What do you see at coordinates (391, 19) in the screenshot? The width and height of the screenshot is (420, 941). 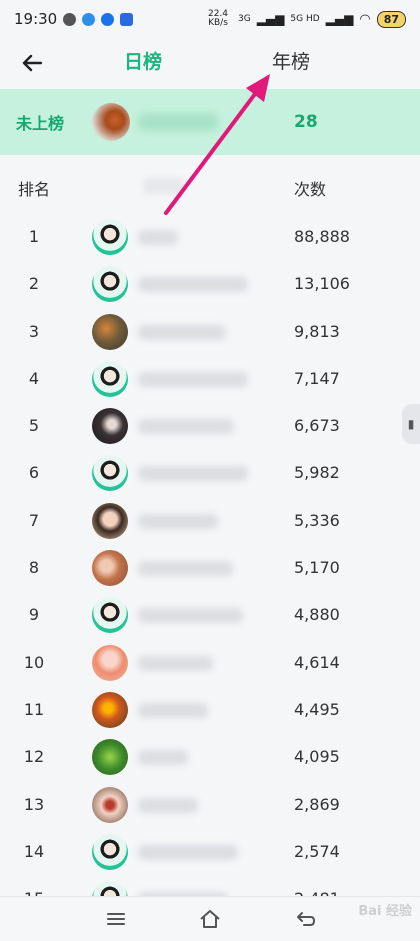 I see `battery-indicator: 87` at bounding box center [391, 19].